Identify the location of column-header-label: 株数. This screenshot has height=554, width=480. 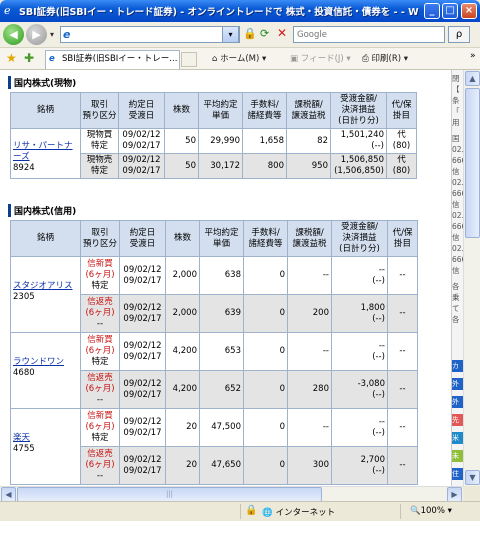
(181, 110).